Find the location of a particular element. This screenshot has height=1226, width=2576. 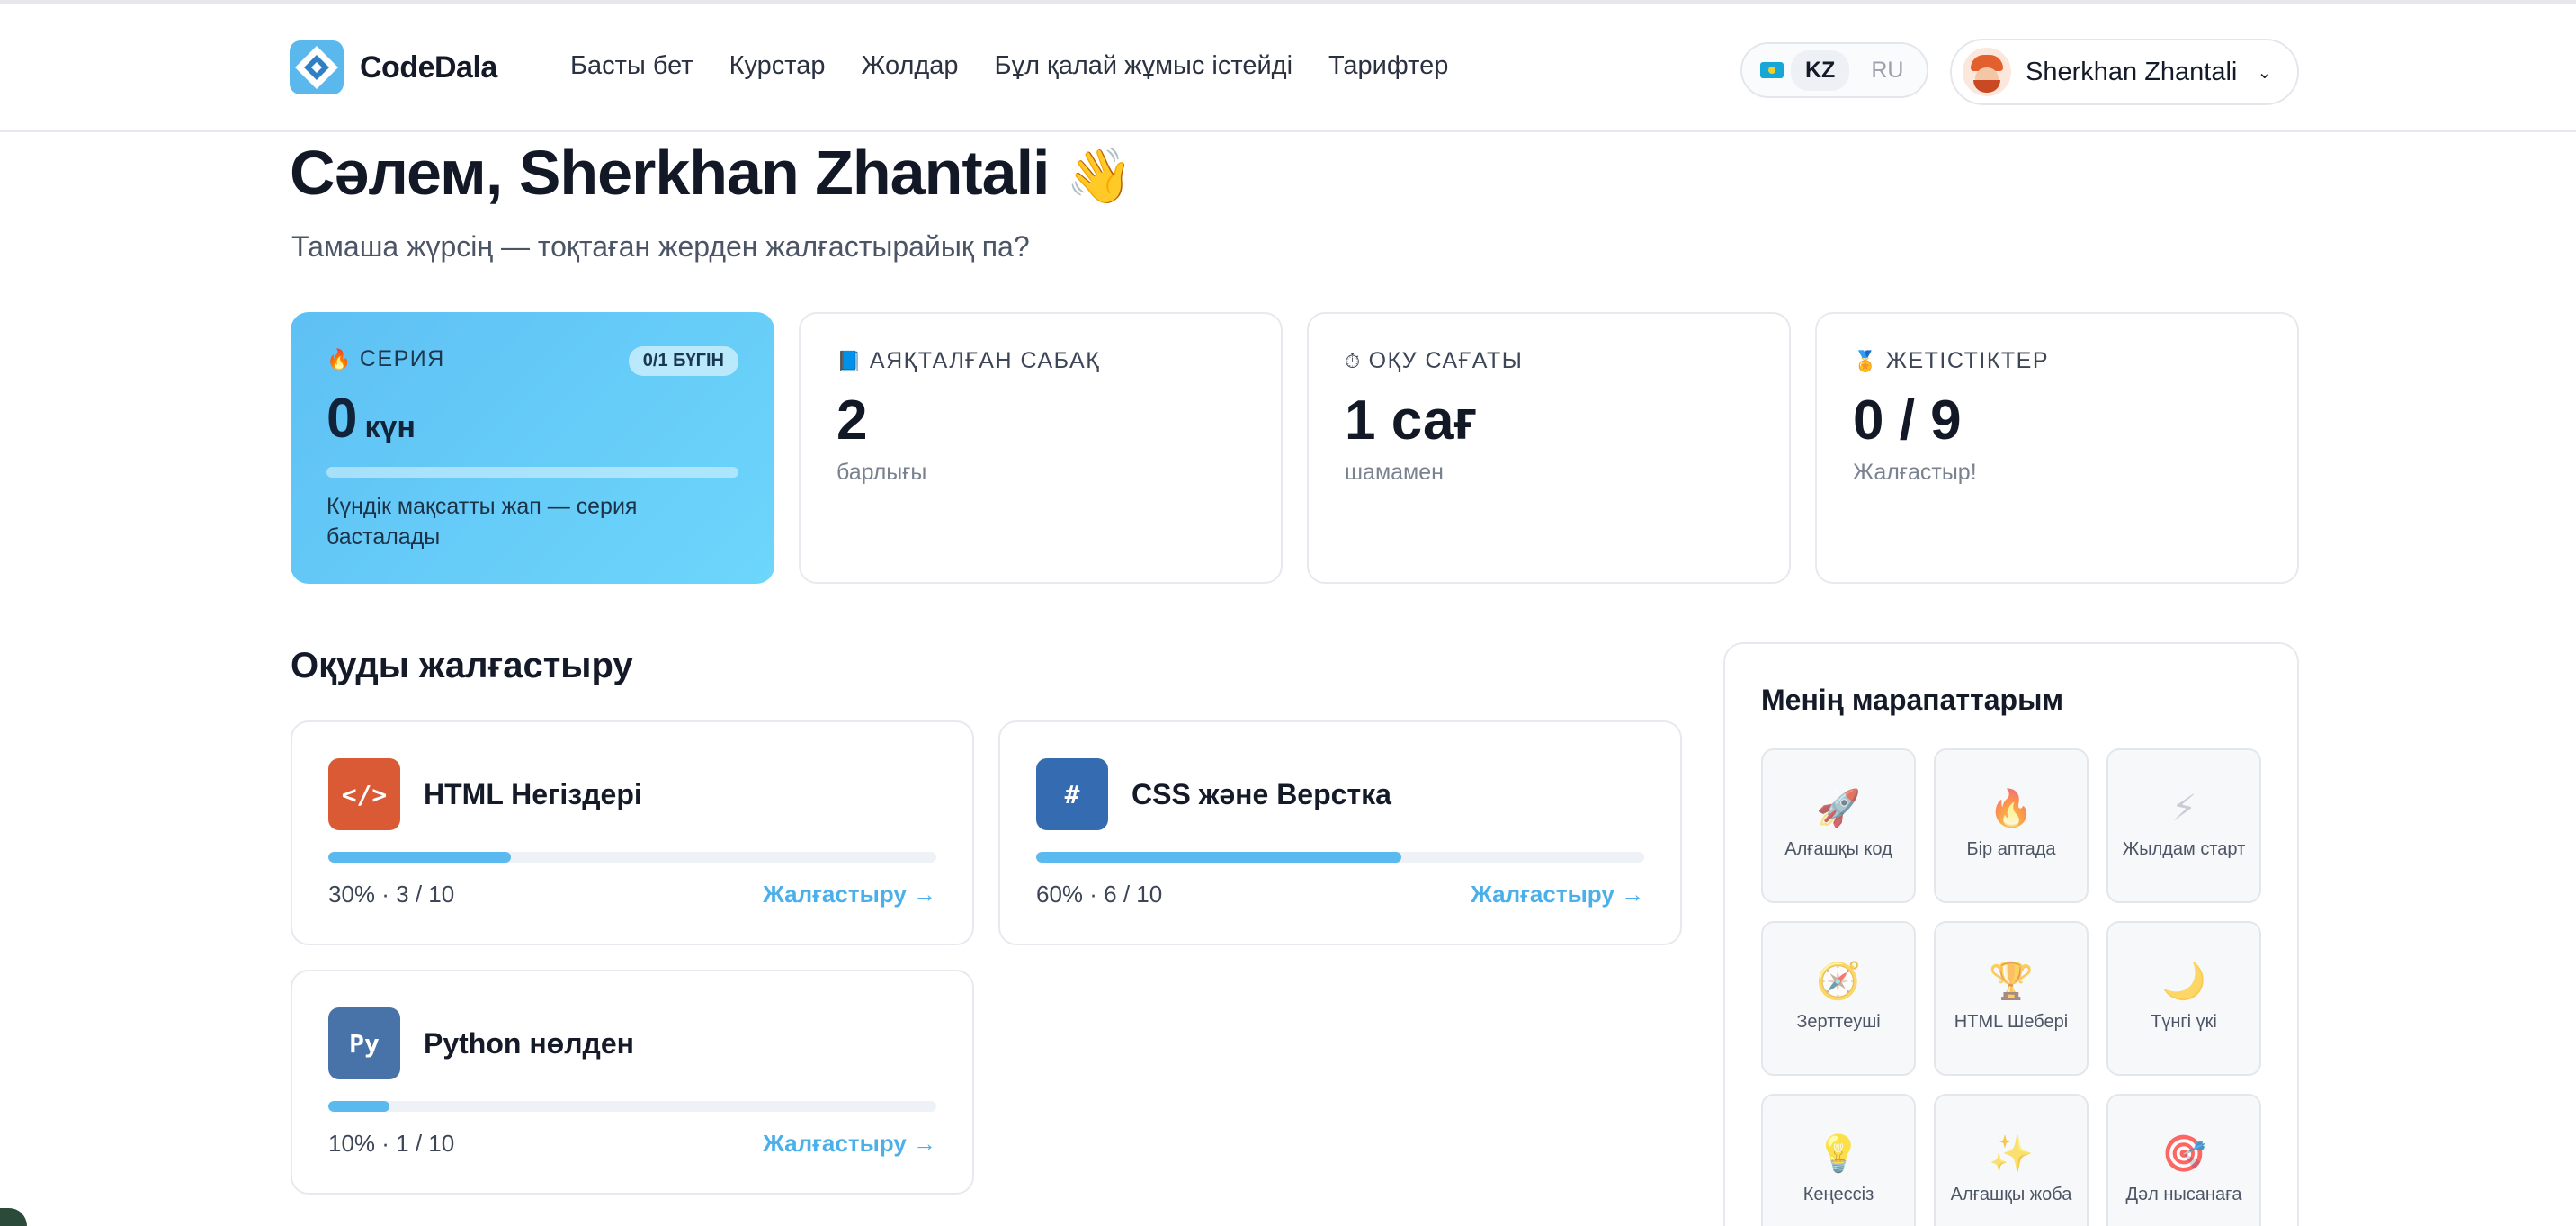

kazakhstan-flag-icon is located at coordinates (1772, 70).